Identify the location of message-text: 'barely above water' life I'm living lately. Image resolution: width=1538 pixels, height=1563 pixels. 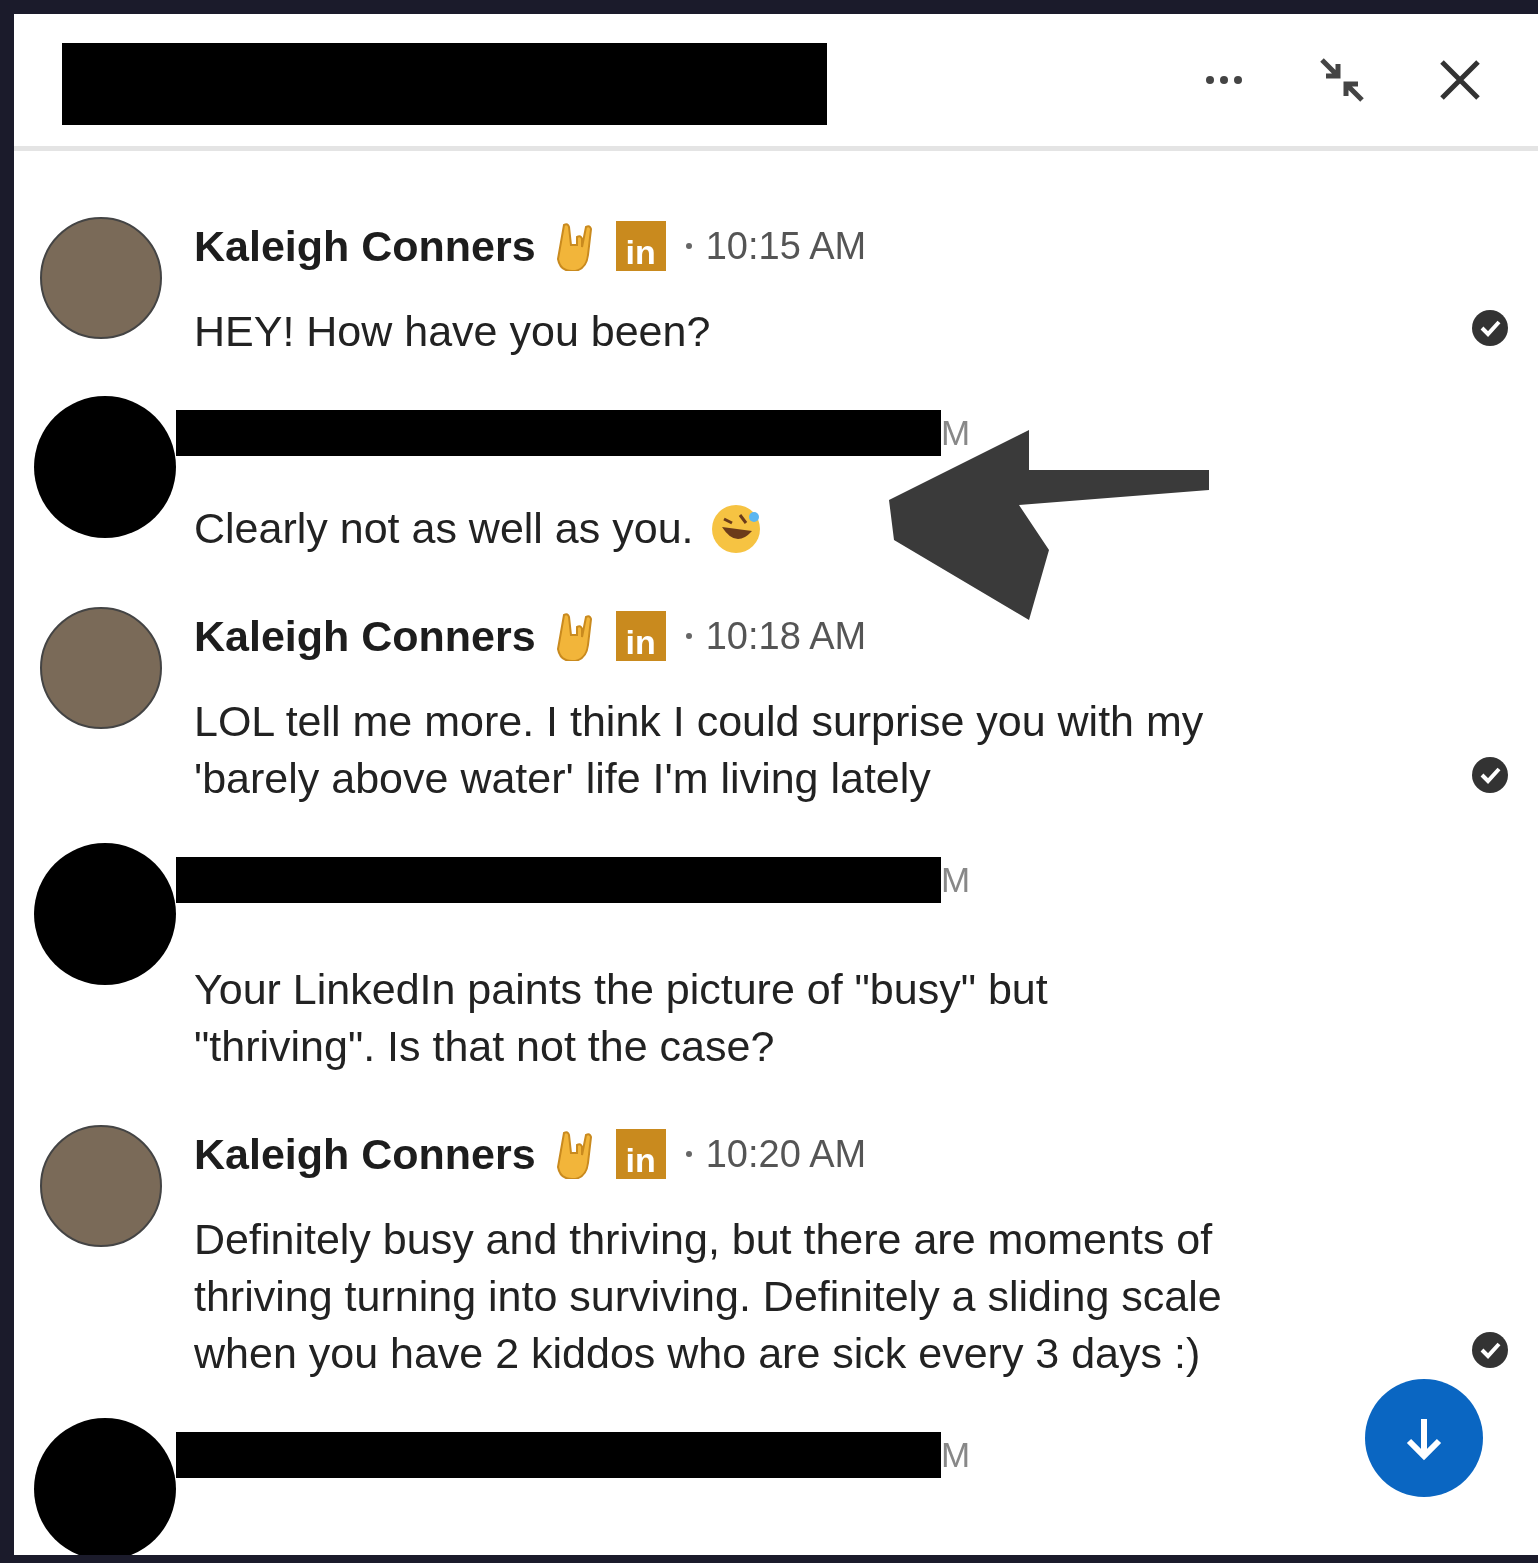
(562, 778).